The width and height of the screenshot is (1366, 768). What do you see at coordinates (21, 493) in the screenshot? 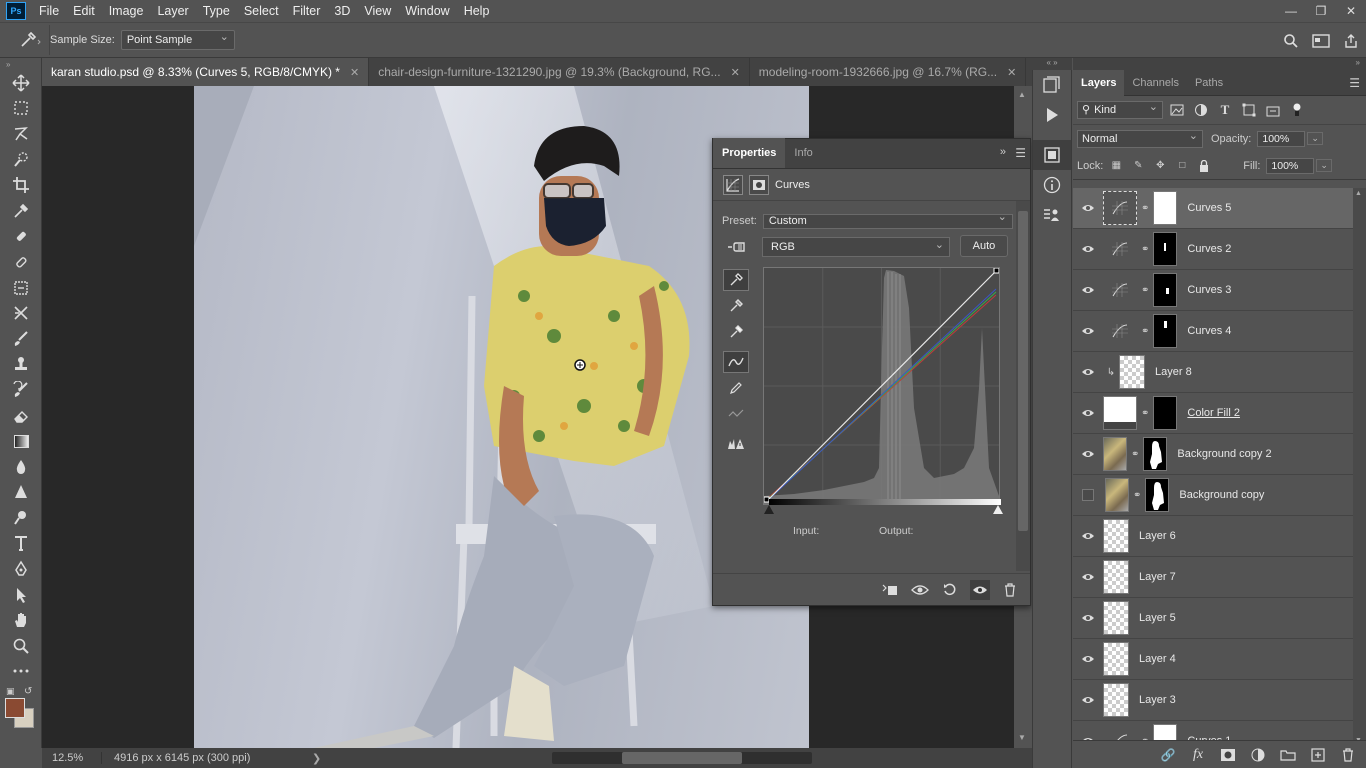
I see `dodge-tool-icon` at bounding box center [21, 493].